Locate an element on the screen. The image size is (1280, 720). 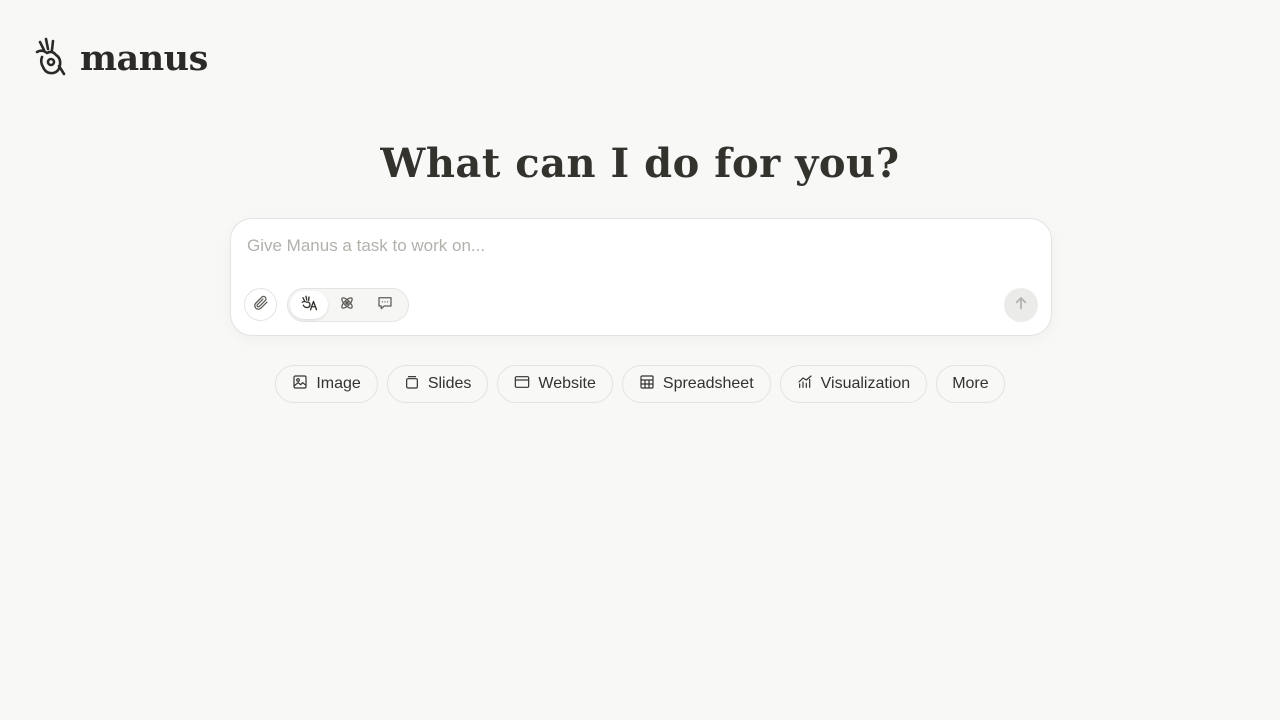
quick-action-visualization: Visualization is located at coordinates (853, 384).